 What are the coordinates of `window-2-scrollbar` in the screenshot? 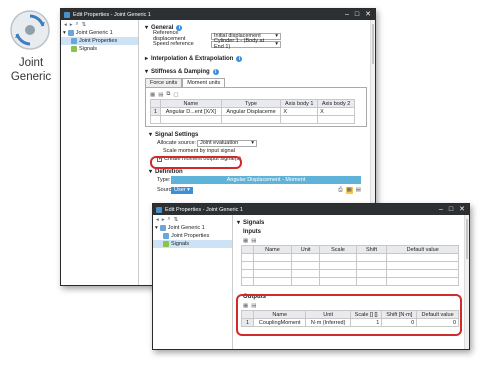 It's located at (466, 282).